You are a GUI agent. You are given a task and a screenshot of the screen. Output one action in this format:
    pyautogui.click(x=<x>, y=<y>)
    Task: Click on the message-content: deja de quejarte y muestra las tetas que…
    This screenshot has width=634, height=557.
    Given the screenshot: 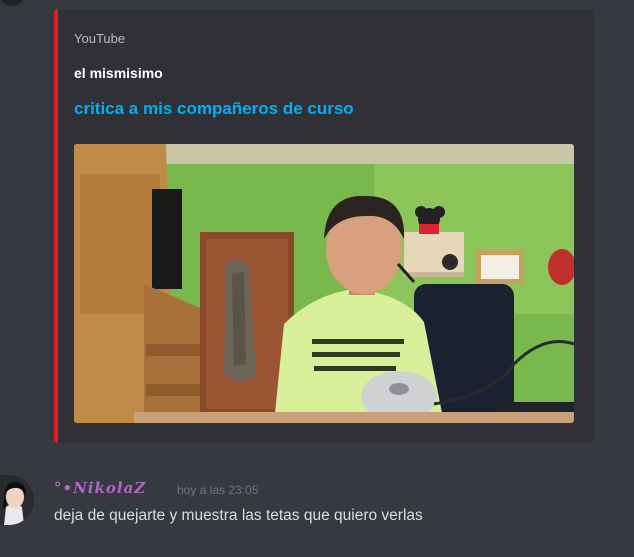 What is the action you would take?
    pyautogui.click(x=238, y=515)
    